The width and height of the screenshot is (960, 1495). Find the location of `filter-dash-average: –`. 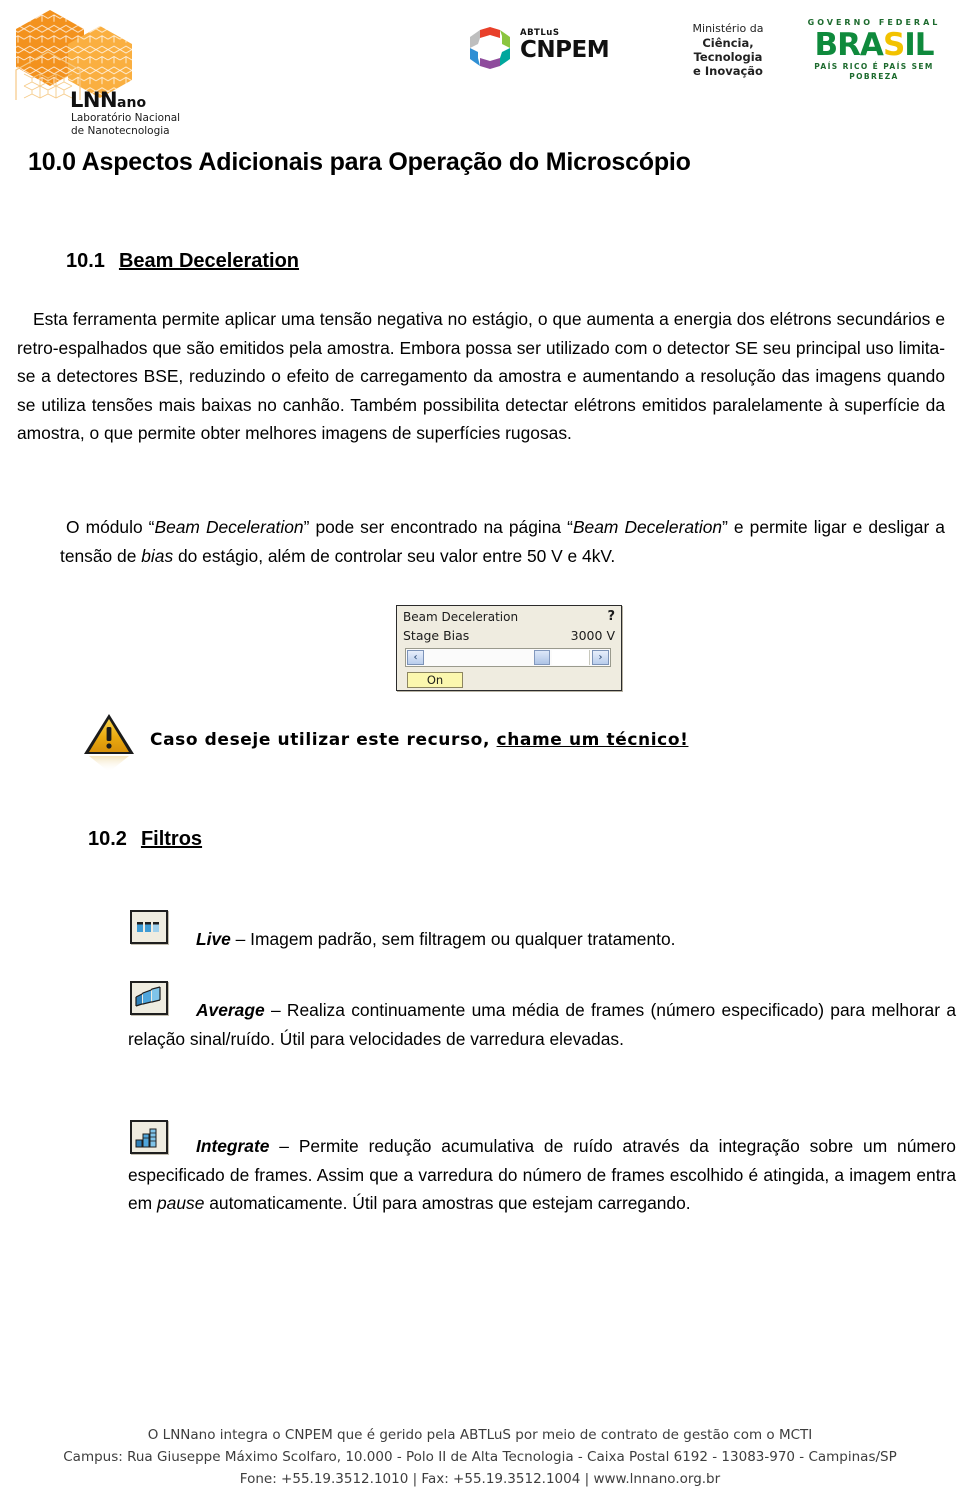

filter-dash-average: – is located at coordinates (275, 1010).